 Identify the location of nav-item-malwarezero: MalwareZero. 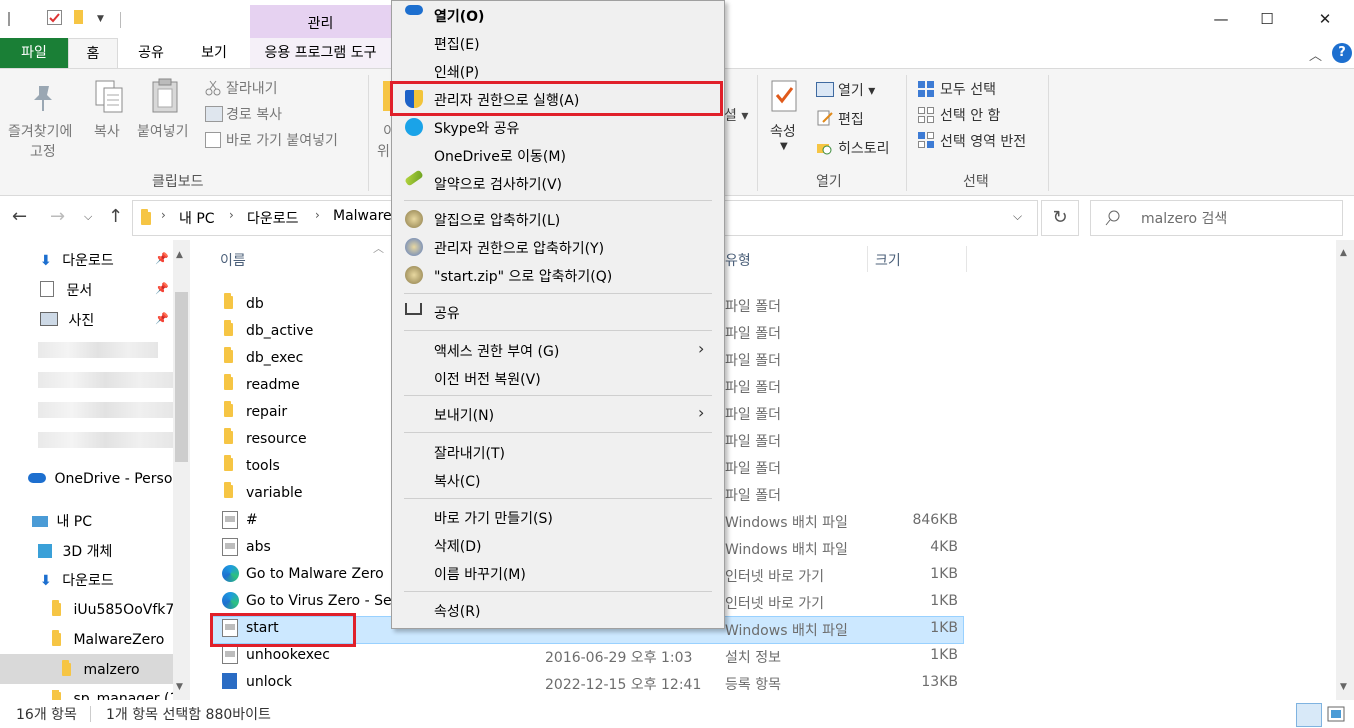
(108, 639).